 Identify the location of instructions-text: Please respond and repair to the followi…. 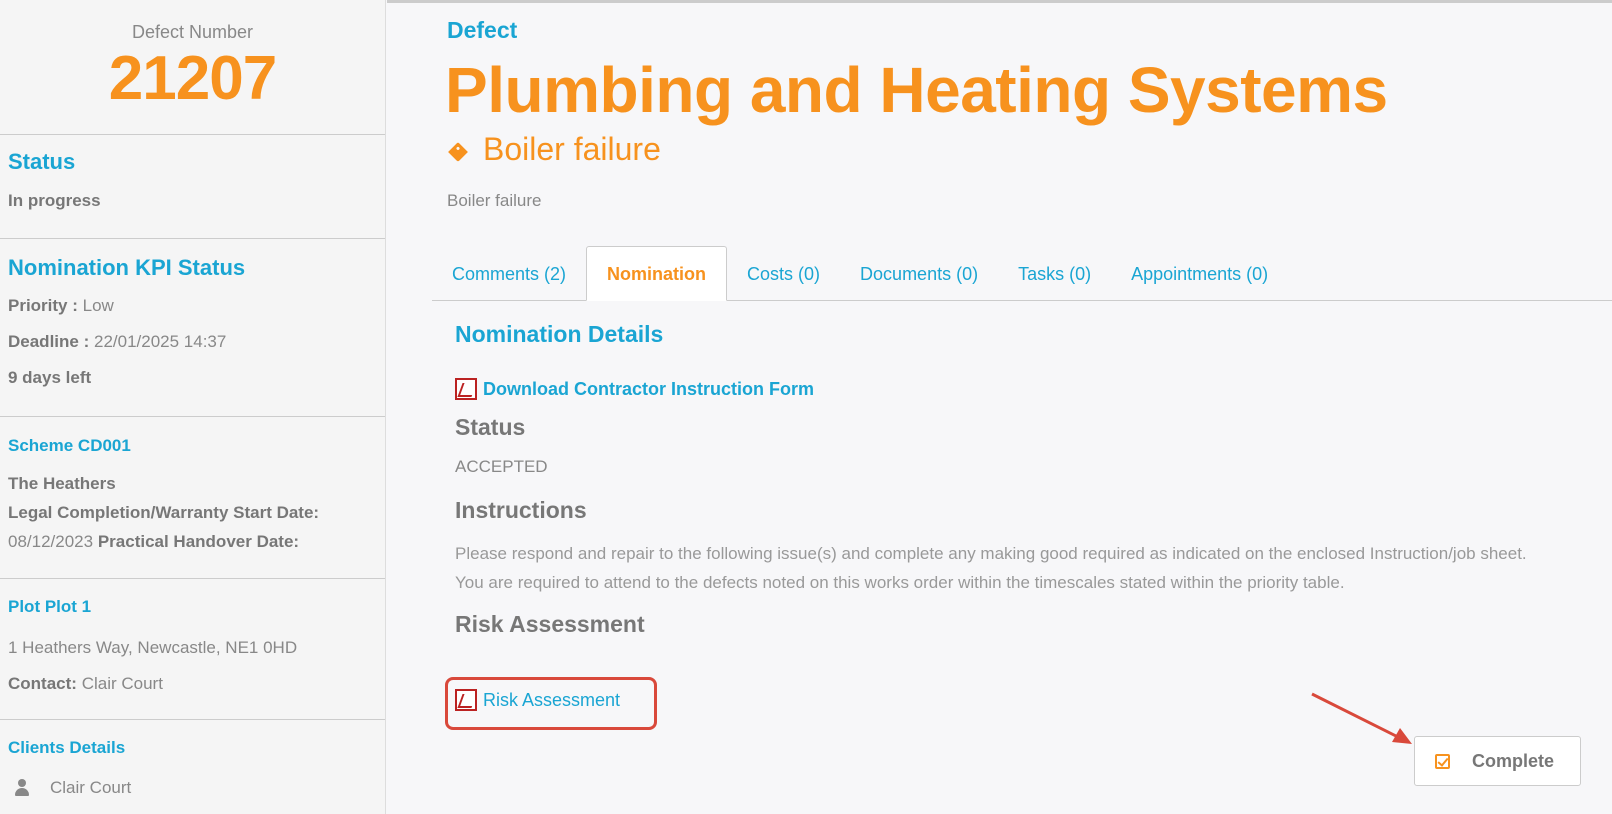
(991, 568).